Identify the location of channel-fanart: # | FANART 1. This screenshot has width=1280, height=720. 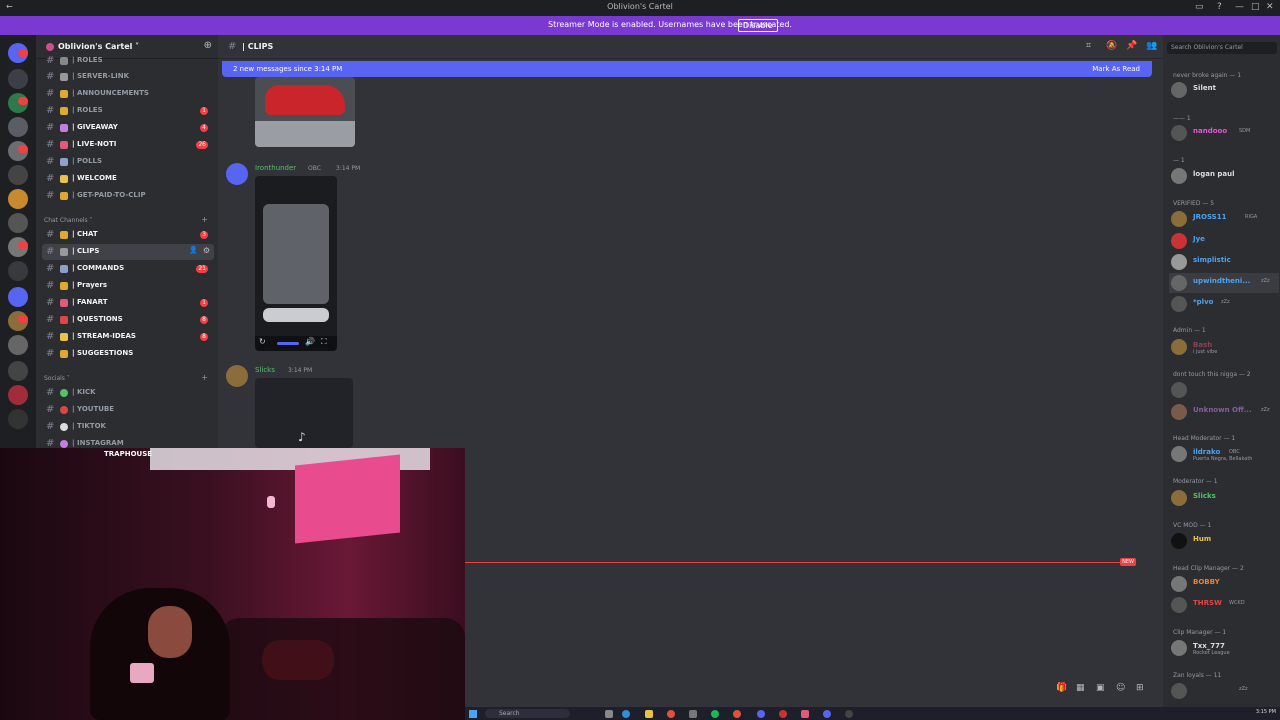
(128, 303).